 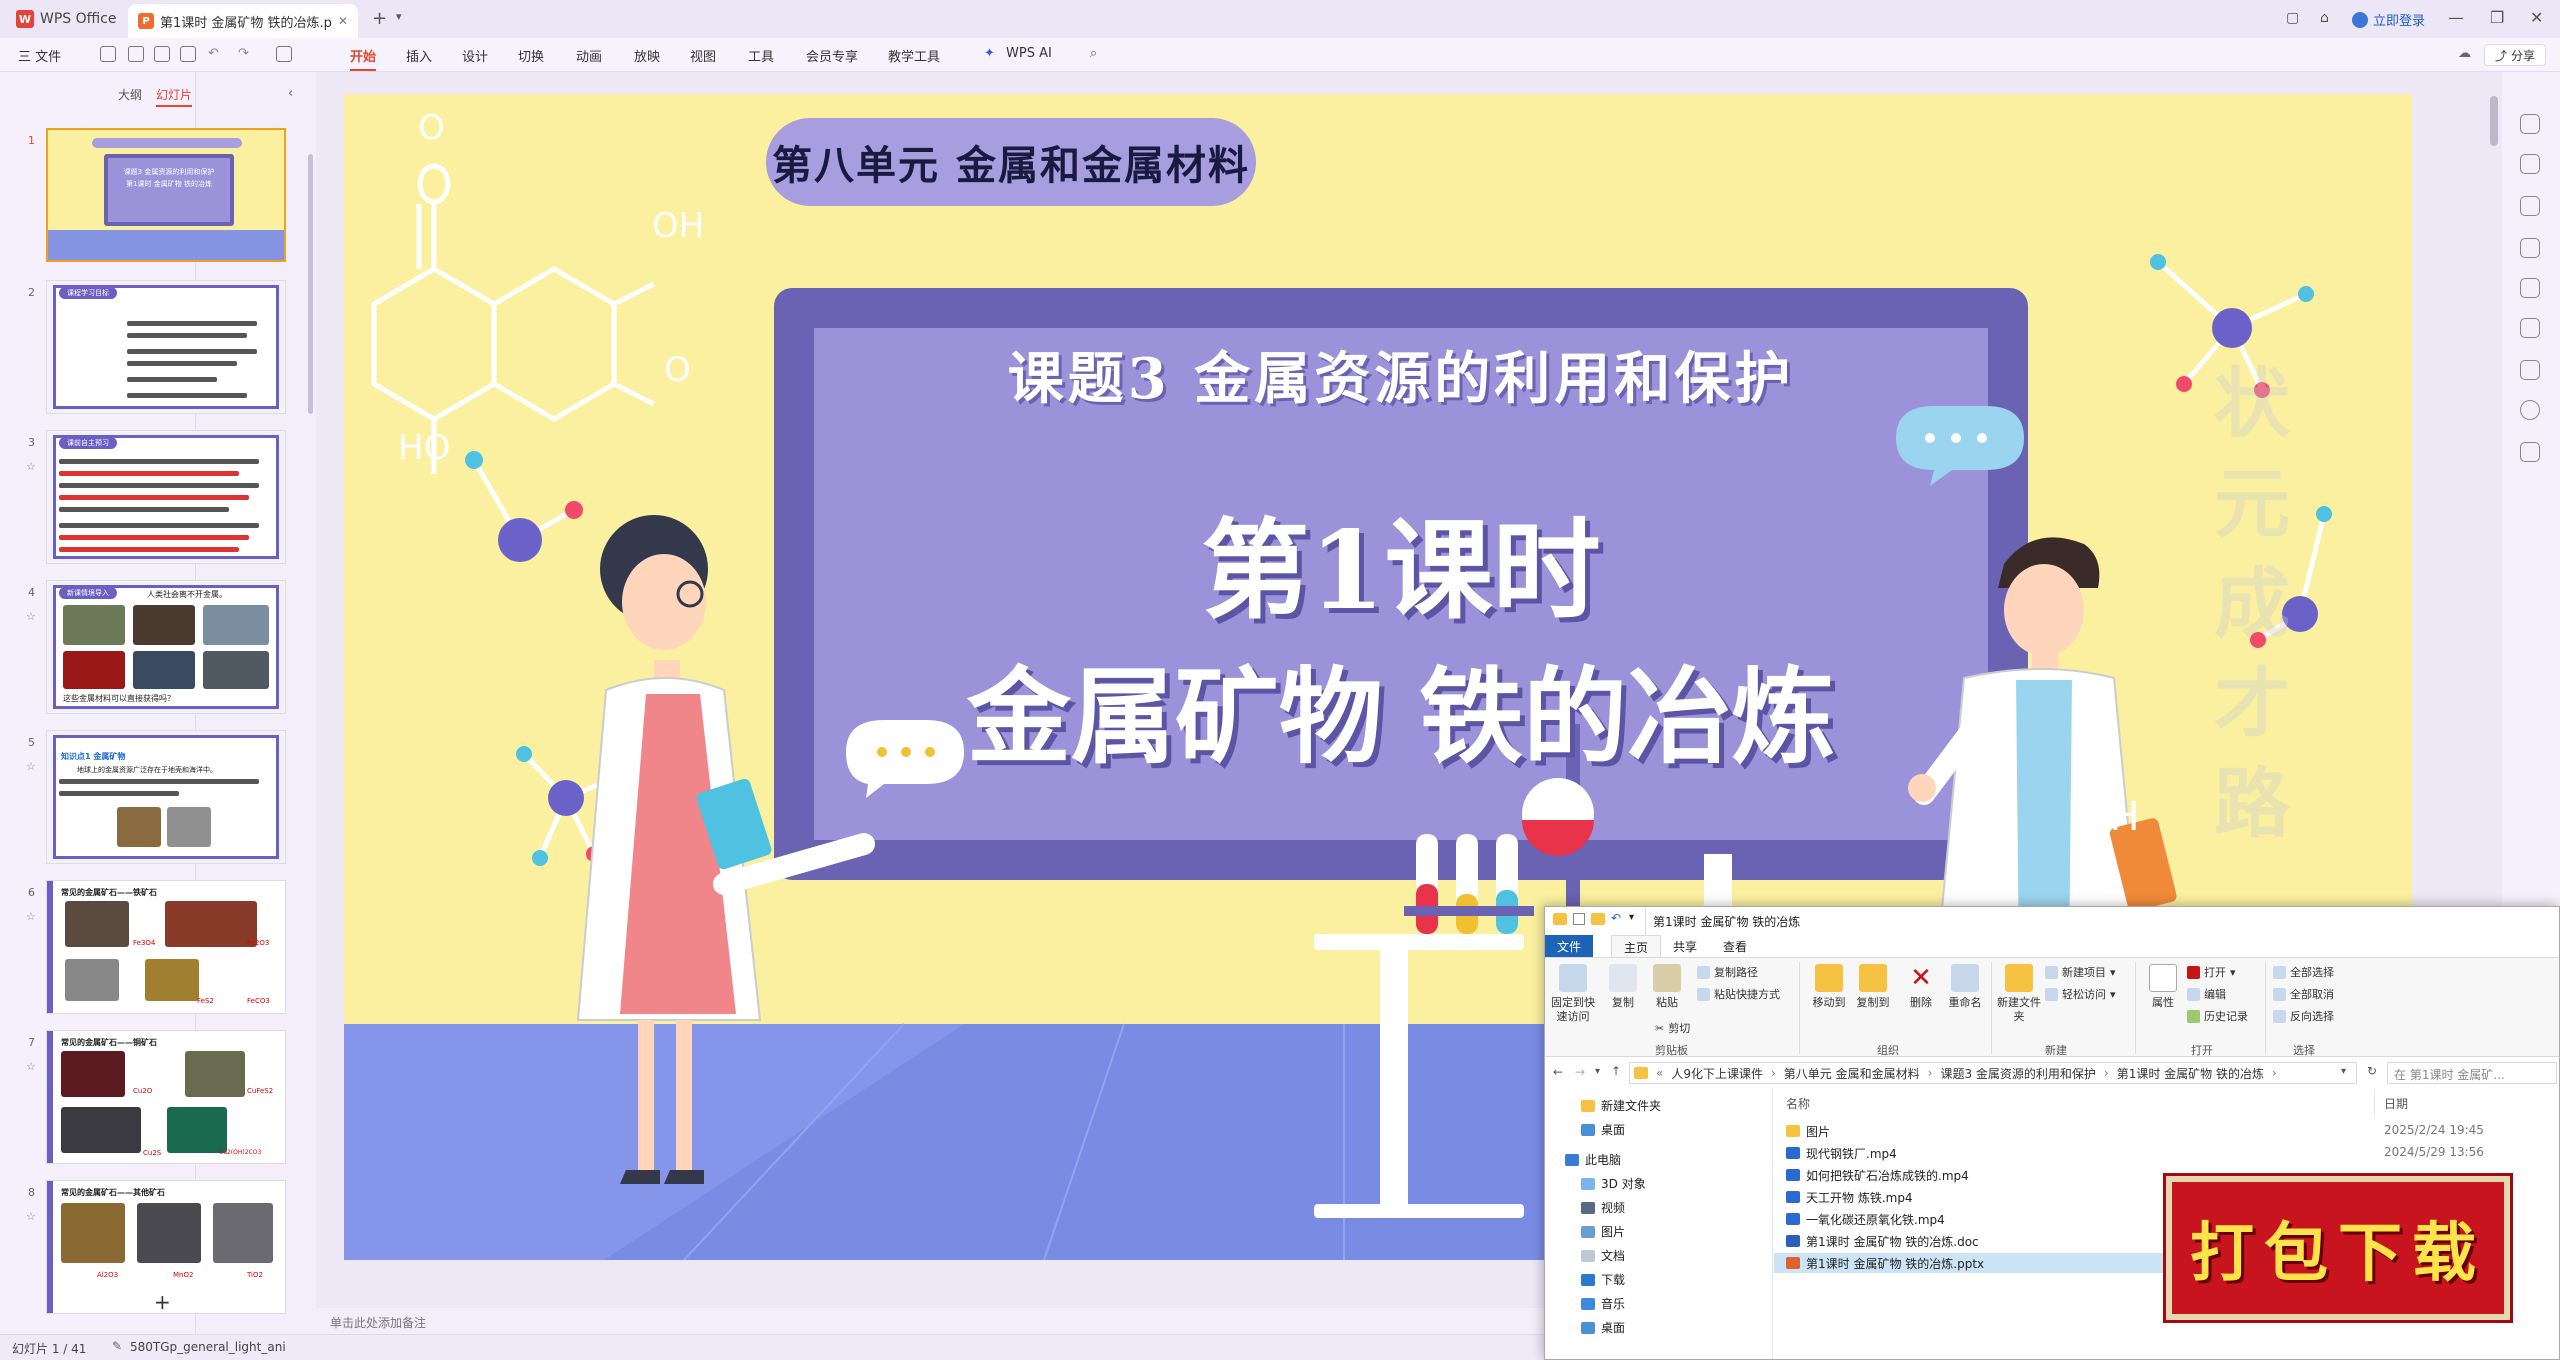 What do you see at coordinates (208, 1347) in the screenshot?
I see `theme-name: 580TGp_general_light_ani` at bounding box center [208, 1347].